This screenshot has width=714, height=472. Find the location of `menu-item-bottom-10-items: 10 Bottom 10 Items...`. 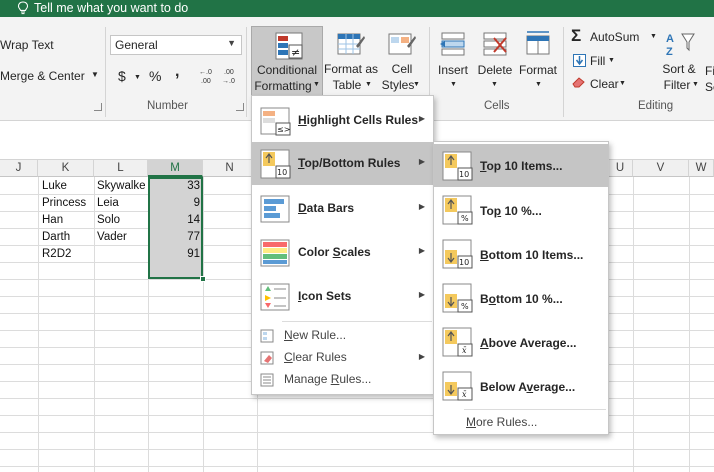

menu-item-bottom-10-items: 10 Bottom 10 Items... is located at coordinates (521, 254).